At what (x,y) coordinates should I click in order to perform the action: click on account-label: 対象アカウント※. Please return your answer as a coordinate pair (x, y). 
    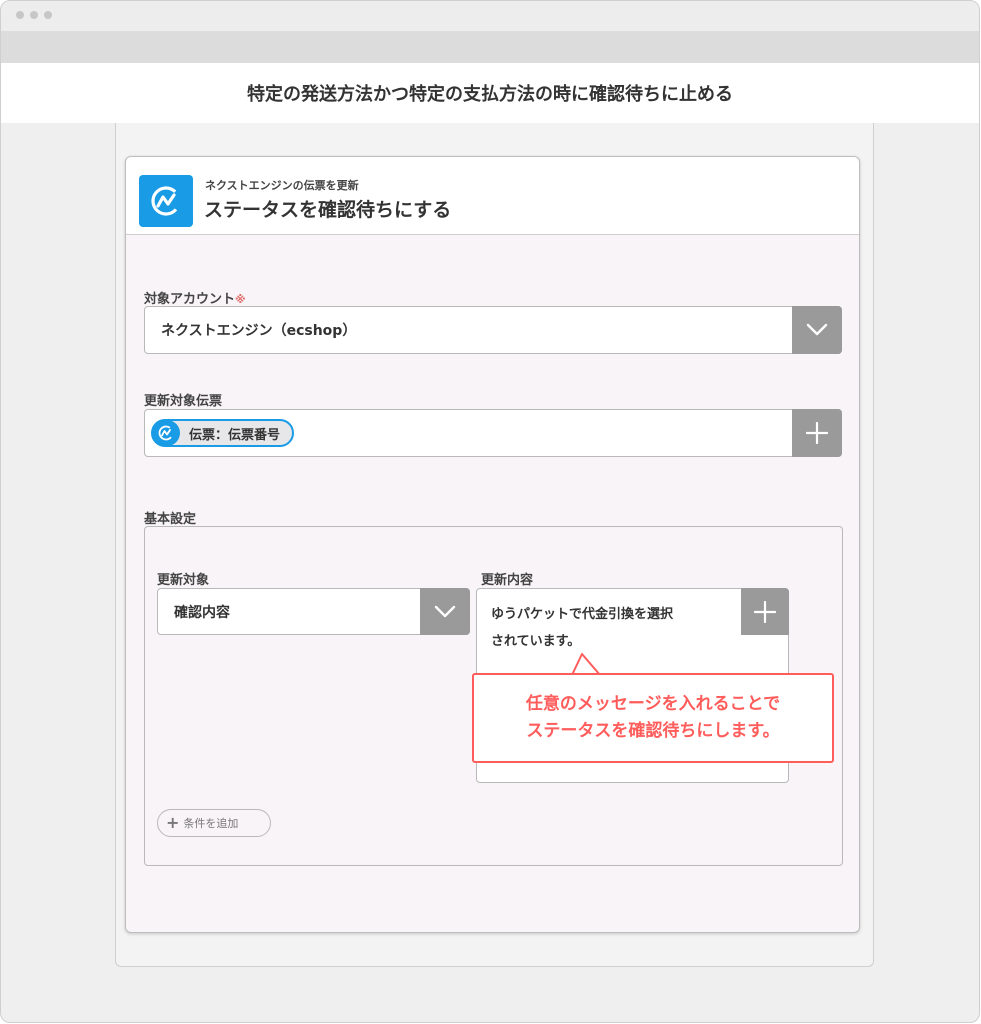
    Looking at the image, I should click on (195, 297).